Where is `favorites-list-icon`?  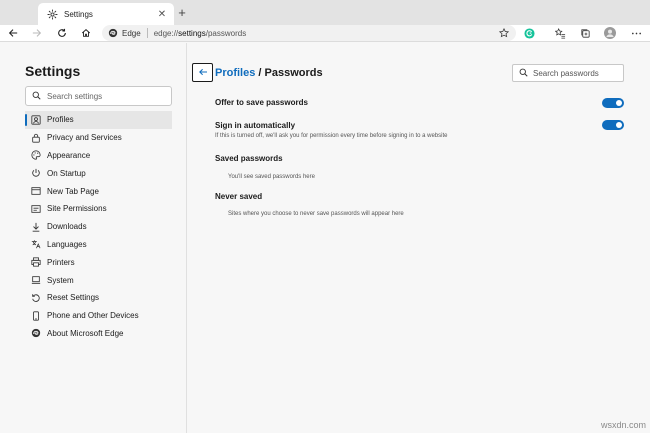 favorites-list-icon is located at coordinates (560, 33).